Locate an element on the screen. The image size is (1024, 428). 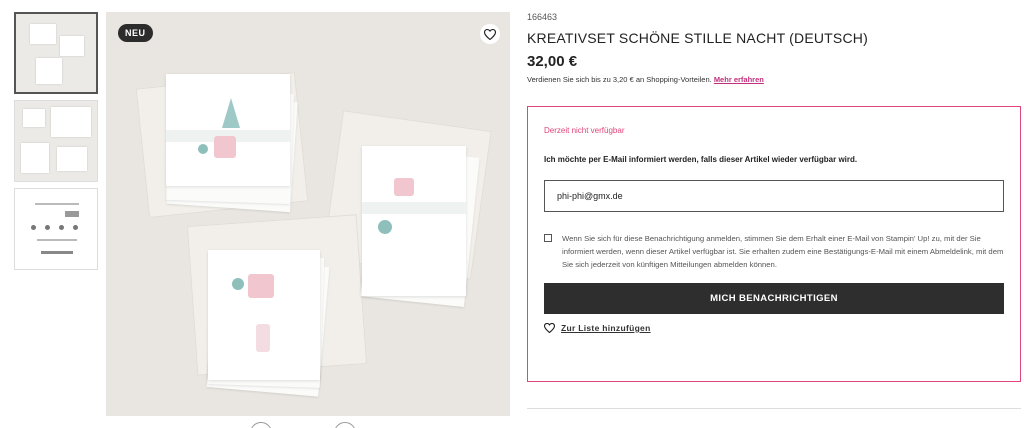
notify-me-button: MICH BENACHRICHTIGEN is located at coordinates (774, 298).